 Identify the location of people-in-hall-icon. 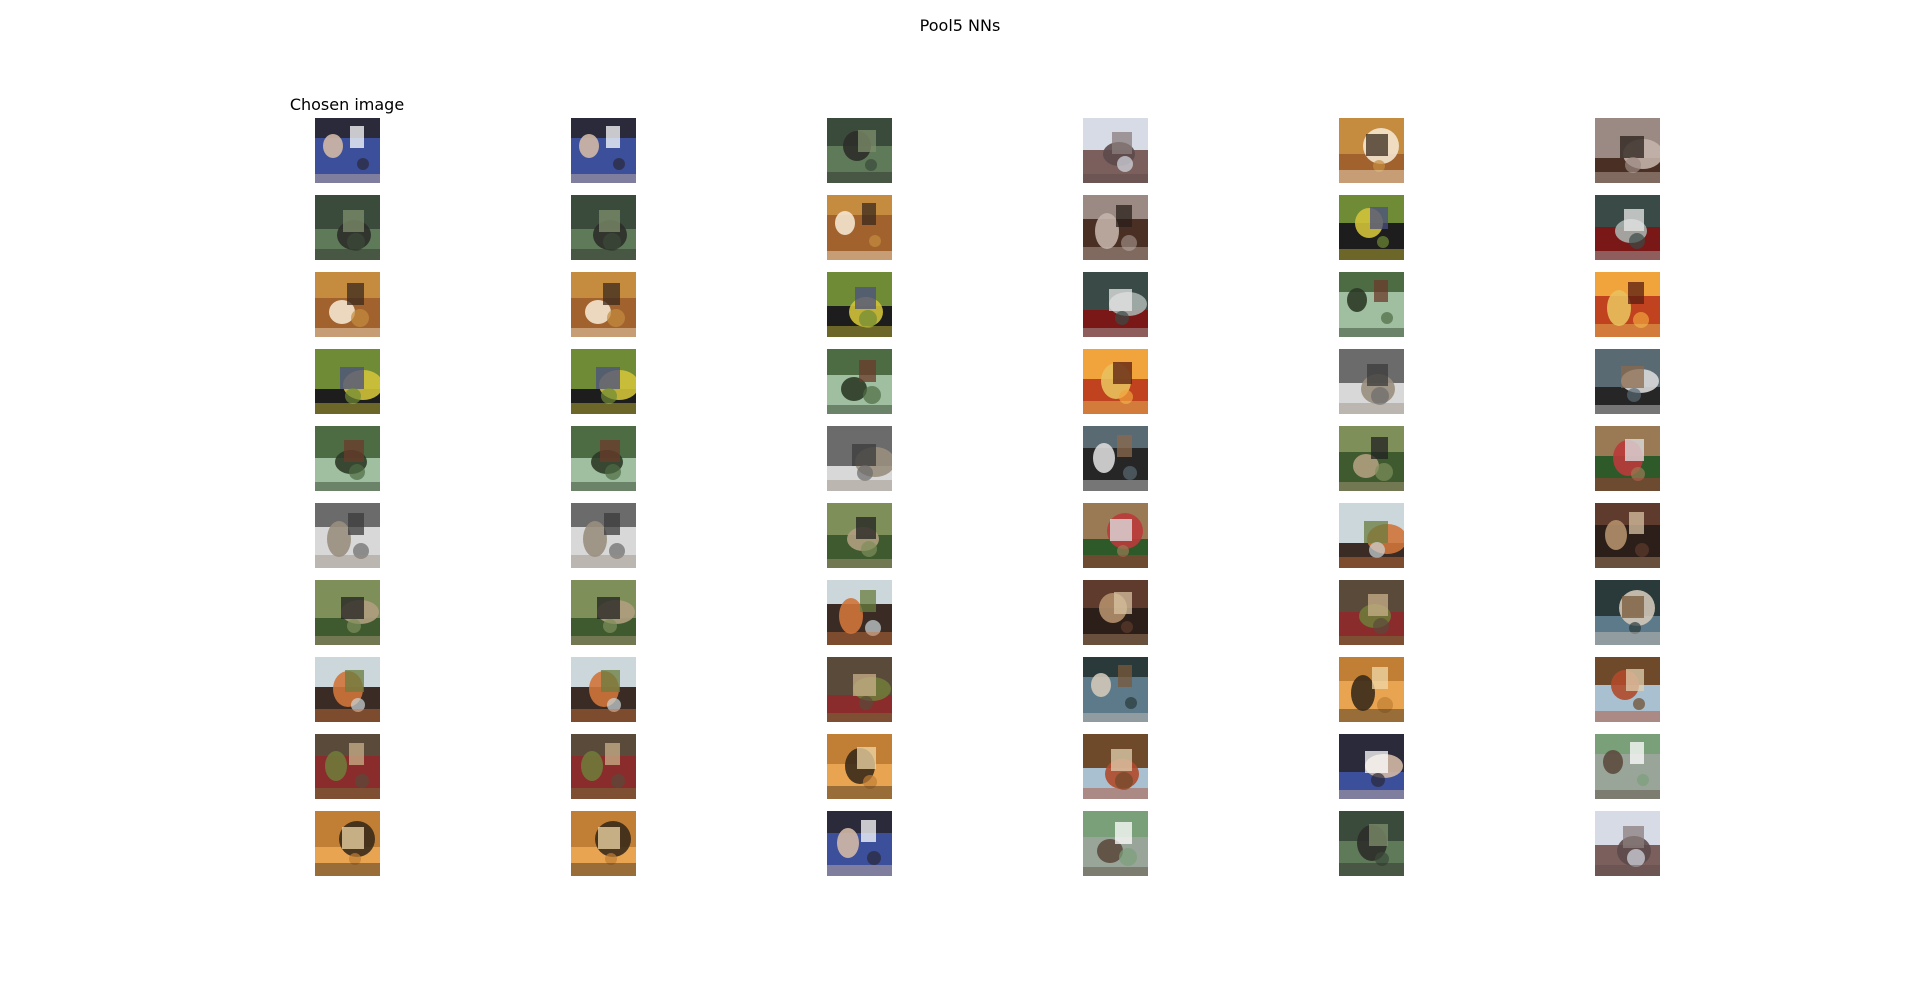
(1115, 227).